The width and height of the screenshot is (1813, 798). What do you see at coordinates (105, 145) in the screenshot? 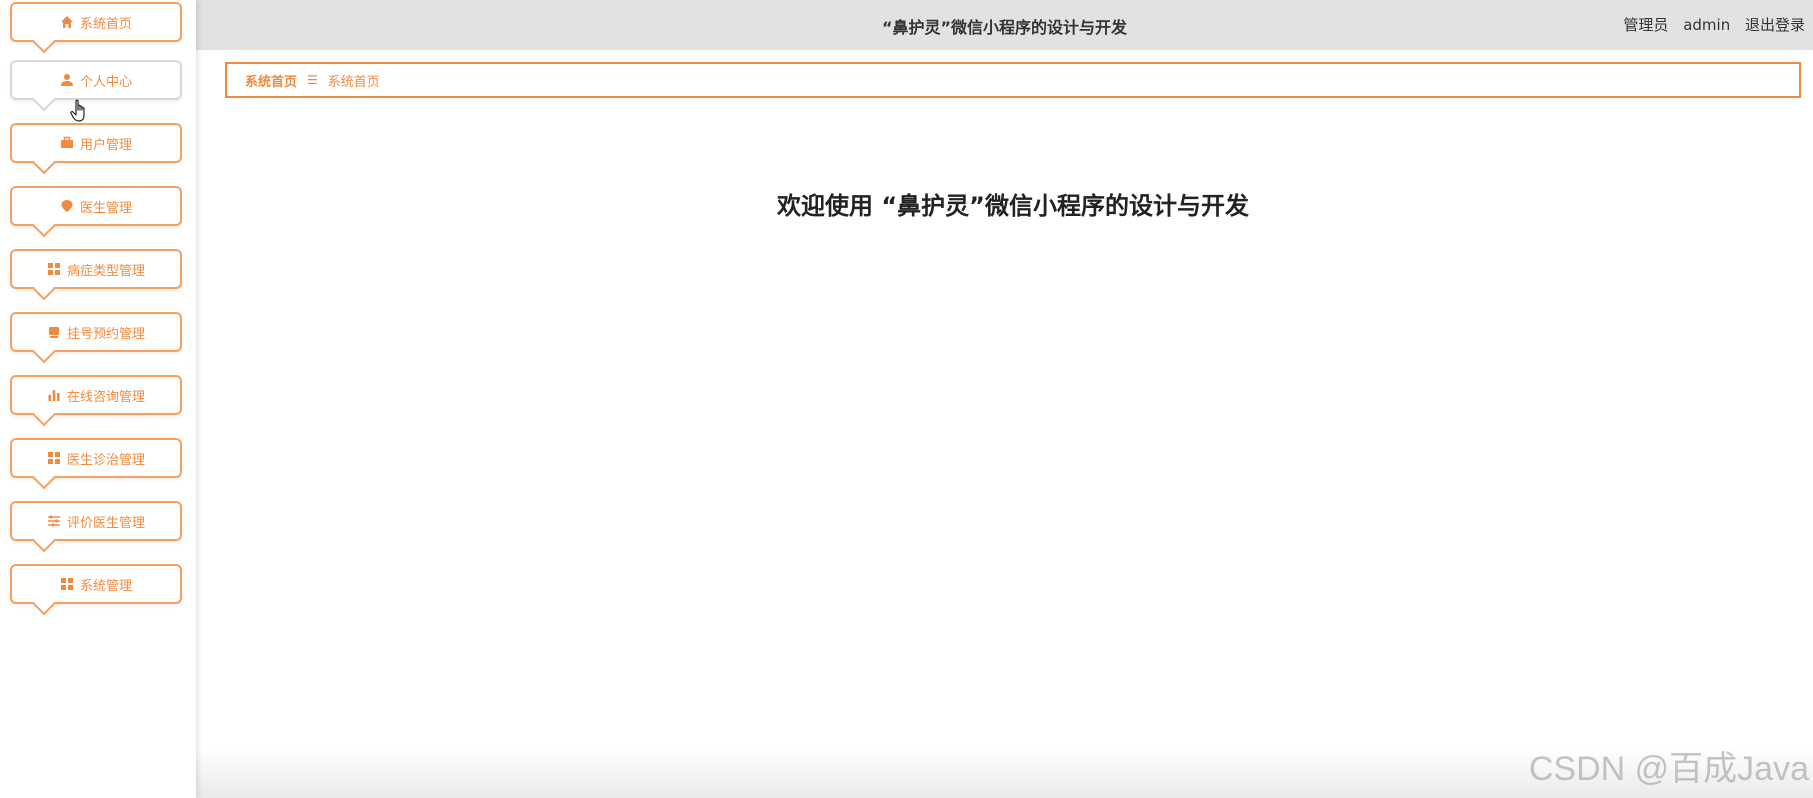
I see `sidebar-item-label: 用户管理` at bounding box center [105, 145].